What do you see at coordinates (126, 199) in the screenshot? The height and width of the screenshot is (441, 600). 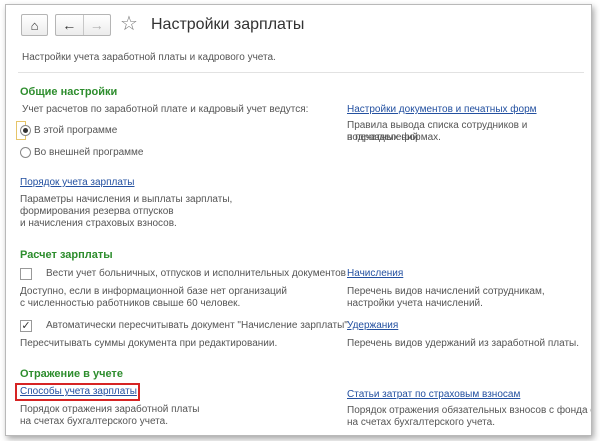 I see `payroll-order-desc-1: Параметры начисления и выплаты зарплаты,` at bounding box center [126, 199].